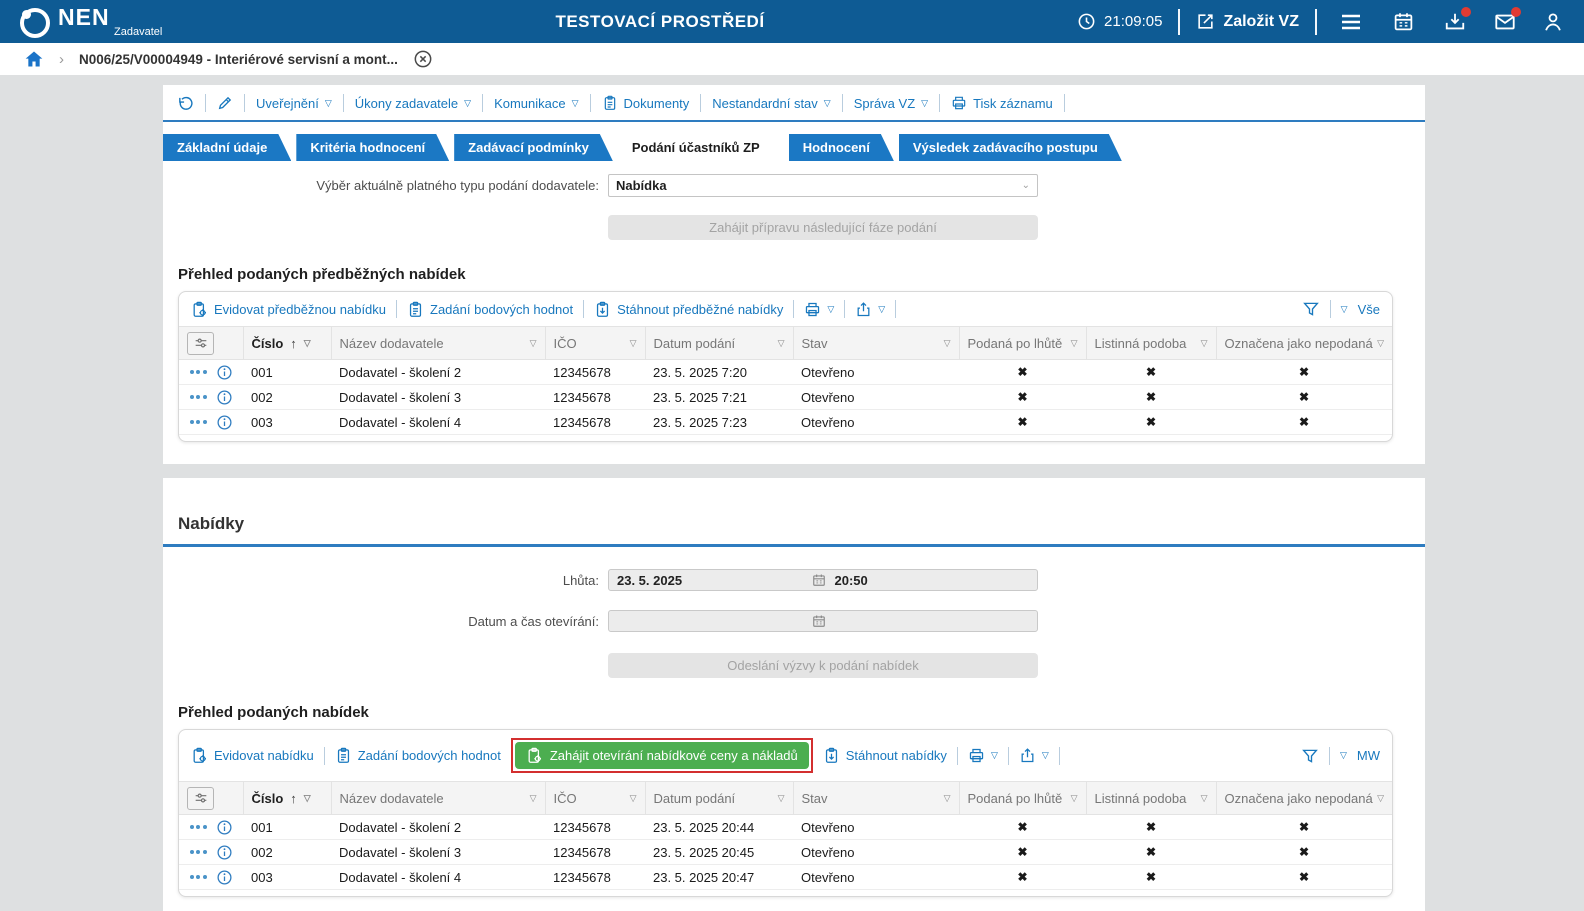 Image resolution: width=1584 pixels, height=911 pixels. What do you see at coordinates (1247, 21) in the screenshot?
I see `create-vz-button: Založit VZ` at bounding box center [1247, 21].